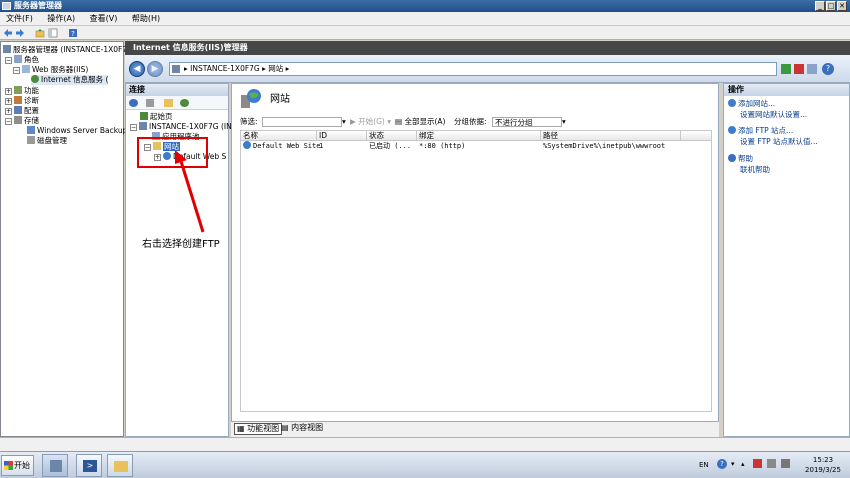 The height and width of the screenshot is (478, 850). I want to click on column-header-path: 路径, so click(611, 136).